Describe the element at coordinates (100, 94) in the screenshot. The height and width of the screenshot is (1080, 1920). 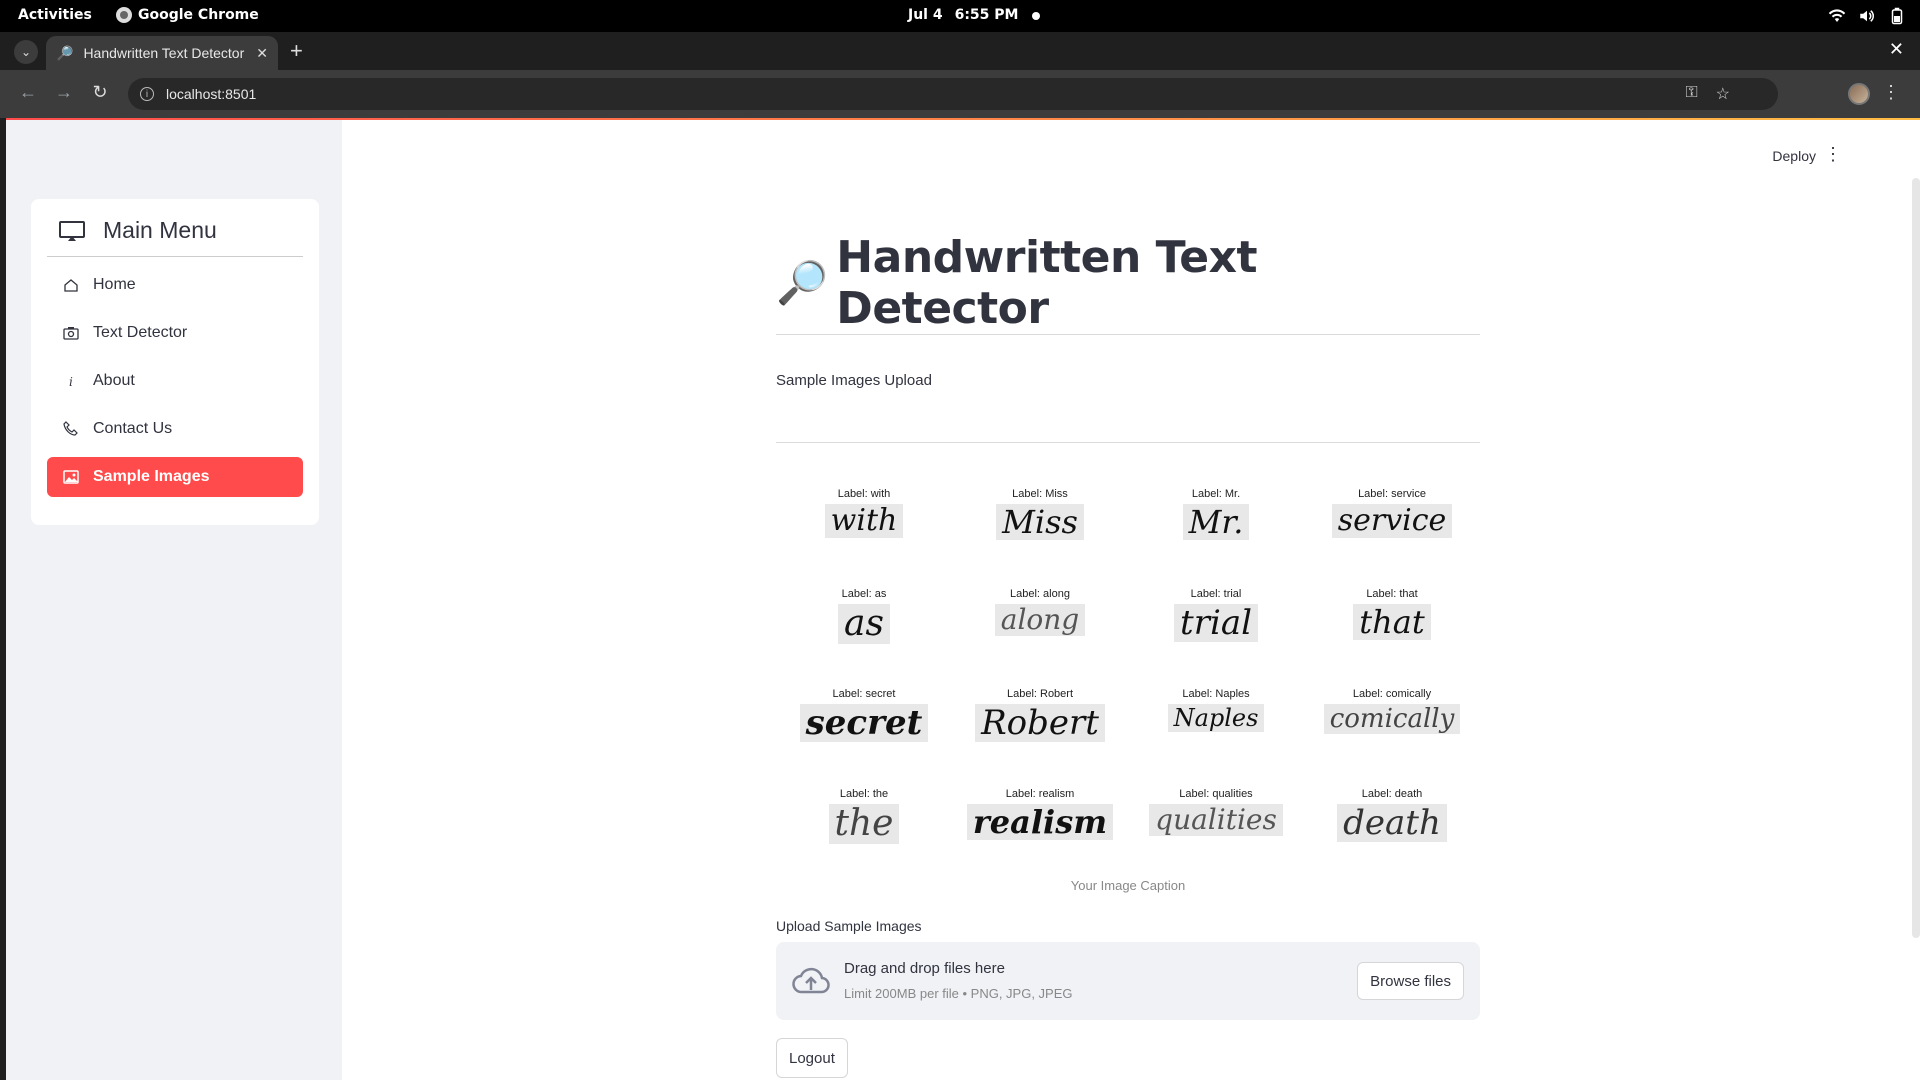
I see `reload-icon: ↻` at that location.